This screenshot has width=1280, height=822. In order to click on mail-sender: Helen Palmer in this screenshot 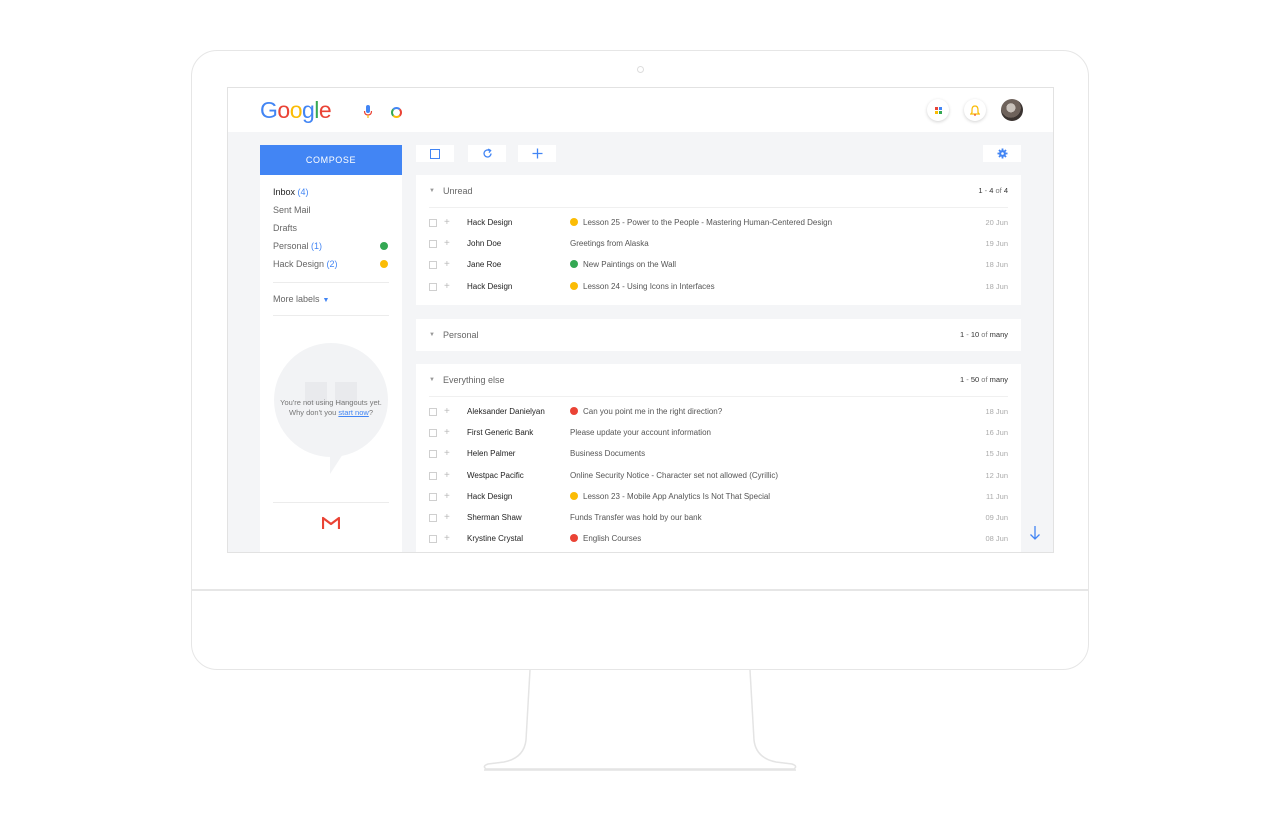, I will do `click(491, 454)`.